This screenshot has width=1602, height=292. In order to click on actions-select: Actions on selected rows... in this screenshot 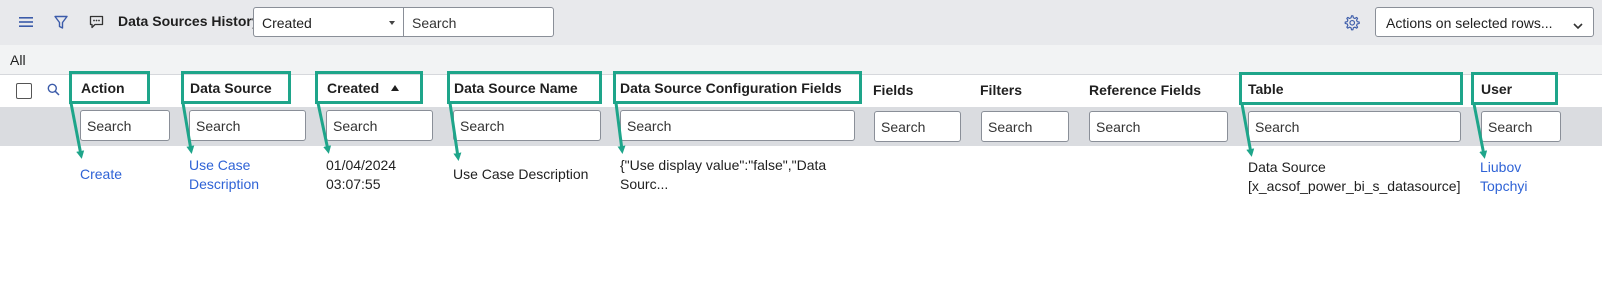, I will do `click(1484, 22)`.